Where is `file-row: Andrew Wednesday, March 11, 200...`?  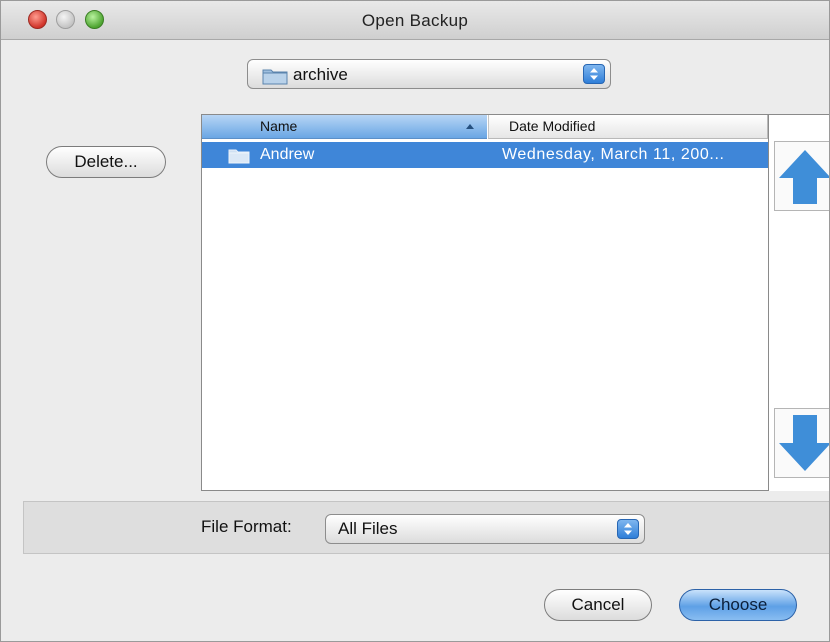
file-row: Andrew Wednesday, March 11, 200... is located at coordinates (485, 155).